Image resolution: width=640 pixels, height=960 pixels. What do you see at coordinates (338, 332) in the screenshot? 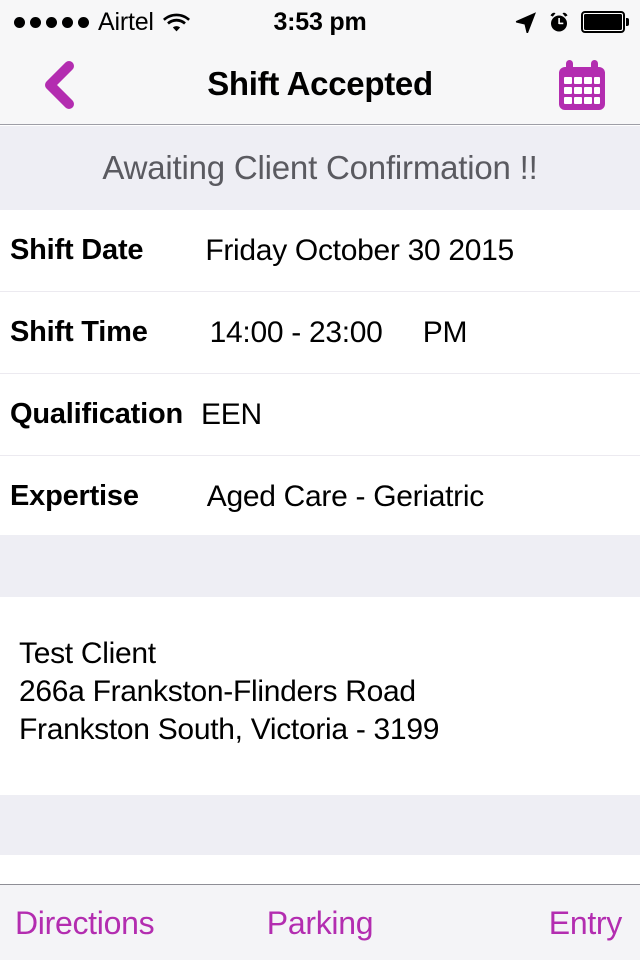
I see `shift-time-value: 14:00 - 23:00 PM` at bounding box center [338, 332].